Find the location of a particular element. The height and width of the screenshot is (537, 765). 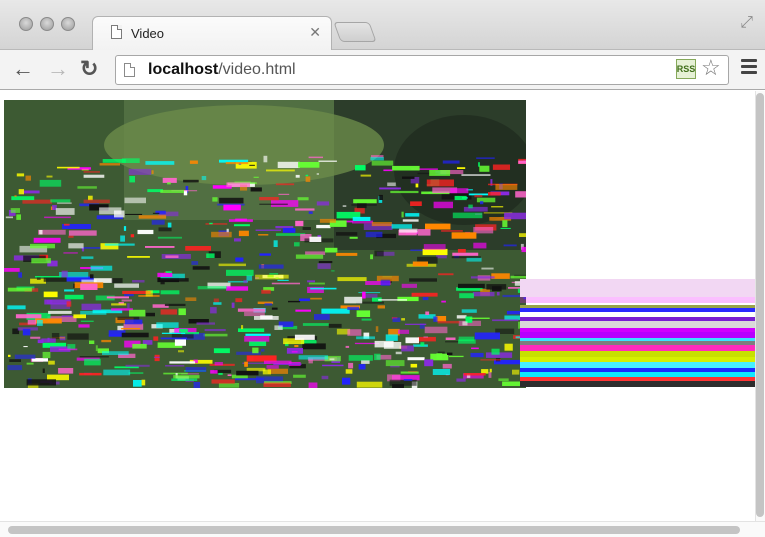

vertical-scrollbar is located at coordinates (760, 306).